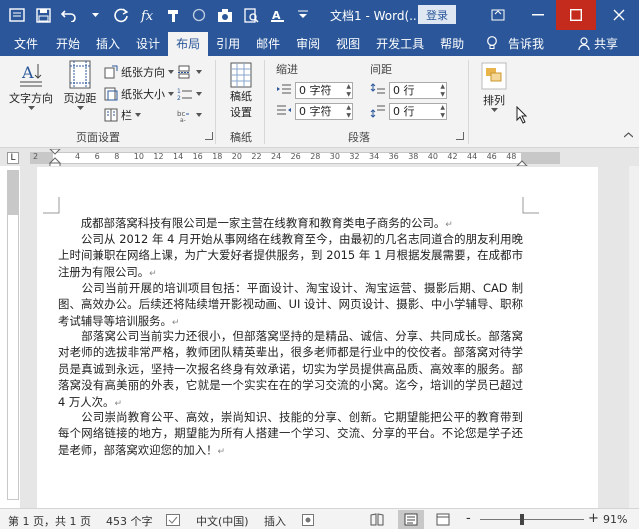 The image size is (639, 529). Describe the element at coordinates (199, 15) in the screenshot. I see `circle-icon` at that location.